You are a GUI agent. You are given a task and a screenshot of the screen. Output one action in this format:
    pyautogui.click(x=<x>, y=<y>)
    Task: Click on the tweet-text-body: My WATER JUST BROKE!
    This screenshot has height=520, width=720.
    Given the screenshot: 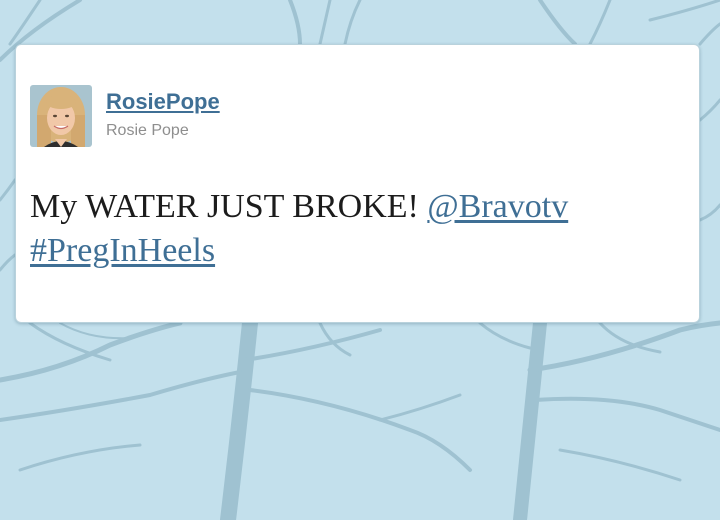 What is the action you would take?
    pyautogui.click(x=224, y=206)
    